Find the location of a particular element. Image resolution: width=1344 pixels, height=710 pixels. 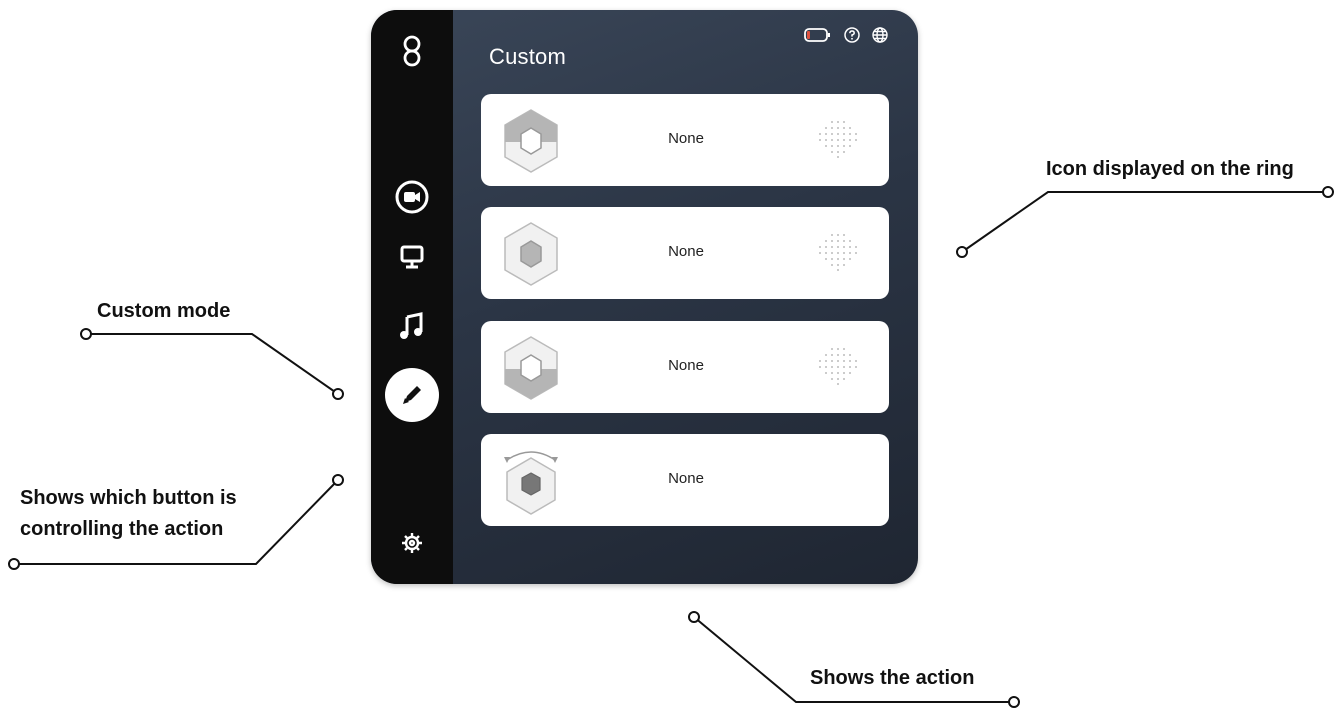

monitor-icon is located at coordinates (412, 257).